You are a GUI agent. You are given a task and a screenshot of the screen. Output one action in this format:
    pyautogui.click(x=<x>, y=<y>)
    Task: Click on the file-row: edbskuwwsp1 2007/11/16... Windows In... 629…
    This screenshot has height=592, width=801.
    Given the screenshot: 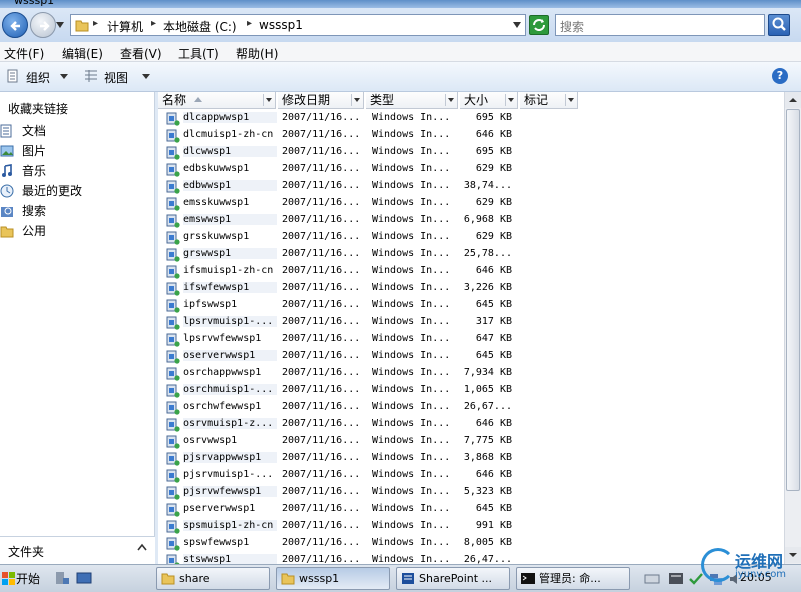 What is the action you would take?
    pyautogui.click(x=471, y=169)
    